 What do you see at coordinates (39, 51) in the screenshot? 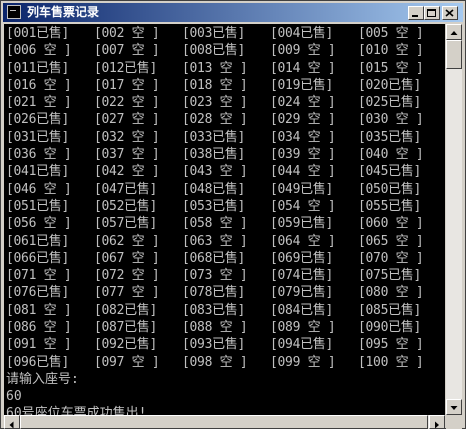
I see `seat-entry: [006 空 ]` at bounding box center [39, 51].